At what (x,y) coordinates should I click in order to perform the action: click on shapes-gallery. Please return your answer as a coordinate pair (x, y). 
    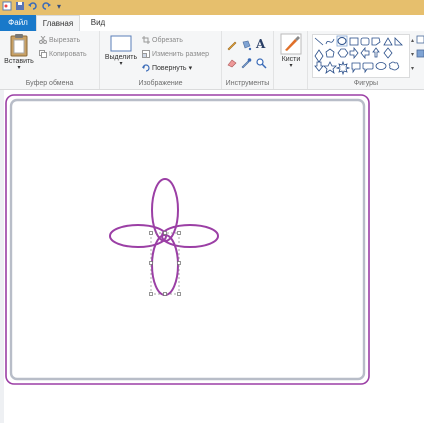
    Looking at the image, I should click on (361, 56).